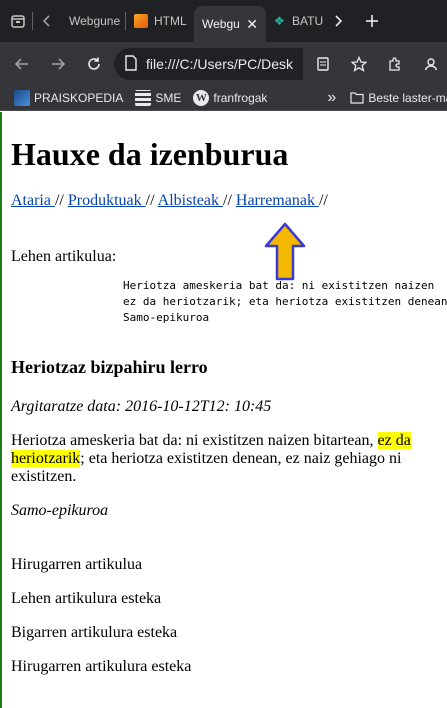 The width and height of the screenshot is (447, 708). Describe the element at coordinates (168, 98) in the screenshot. I see `bookmark-label: SME` at that location.